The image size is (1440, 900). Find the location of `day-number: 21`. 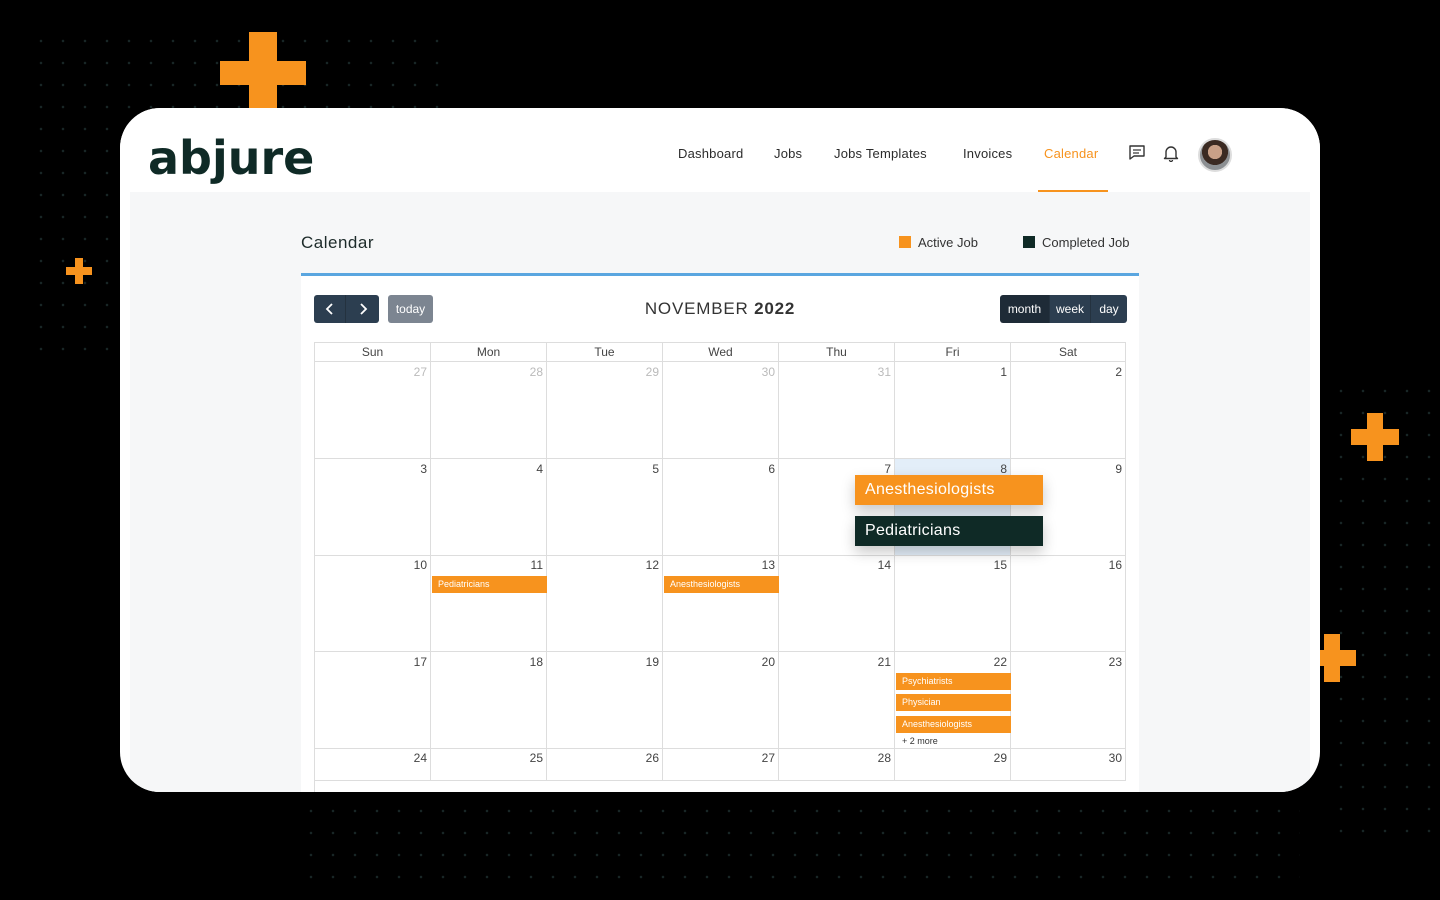

day-number: 21 is located at coordinates (884, 662).